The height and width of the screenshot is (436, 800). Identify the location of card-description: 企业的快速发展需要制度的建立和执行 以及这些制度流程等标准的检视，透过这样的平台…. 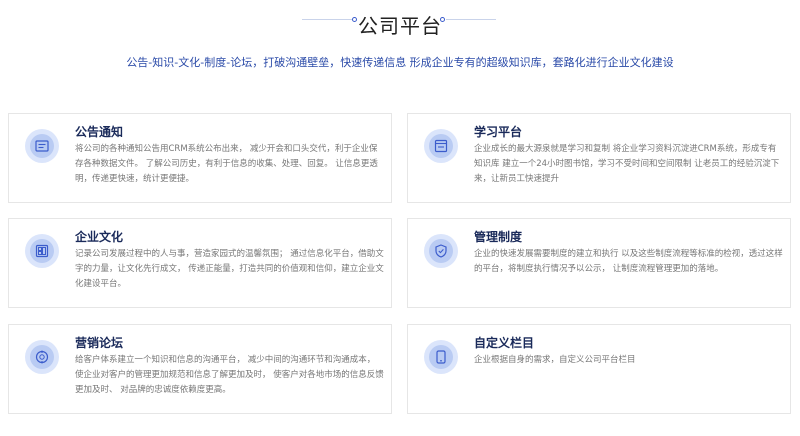
(628, 261).